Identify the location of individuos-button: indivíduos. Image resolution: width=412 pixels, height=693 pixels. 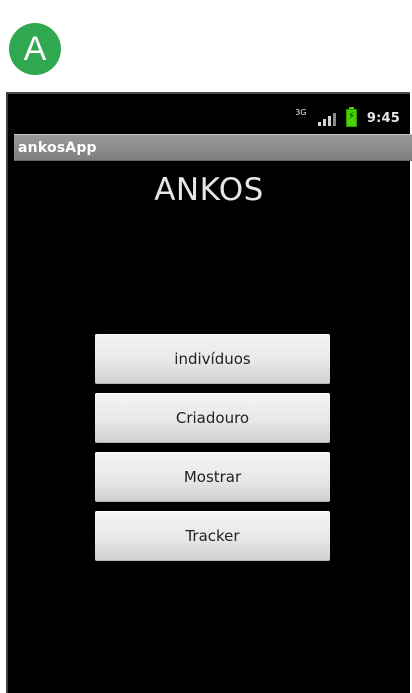
(212, 359).